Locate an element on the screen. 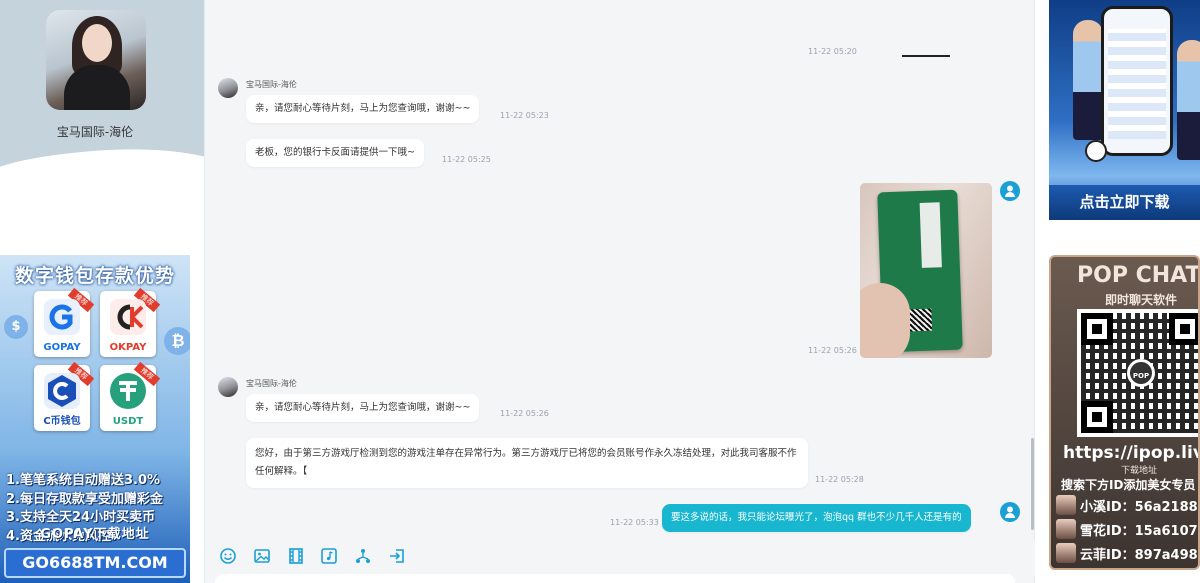 The image size is (1200, 583). qr-code: POP is located at coordinates (1137, 373).